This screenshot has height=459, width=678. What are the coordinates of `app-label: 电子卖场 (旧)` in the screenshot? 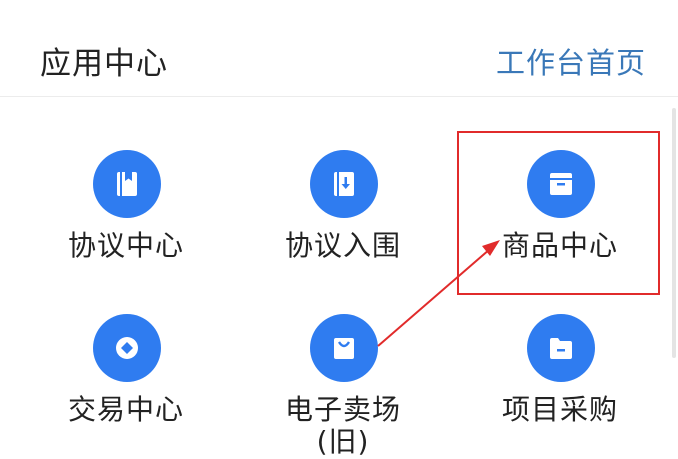 It's located at (343, 426).